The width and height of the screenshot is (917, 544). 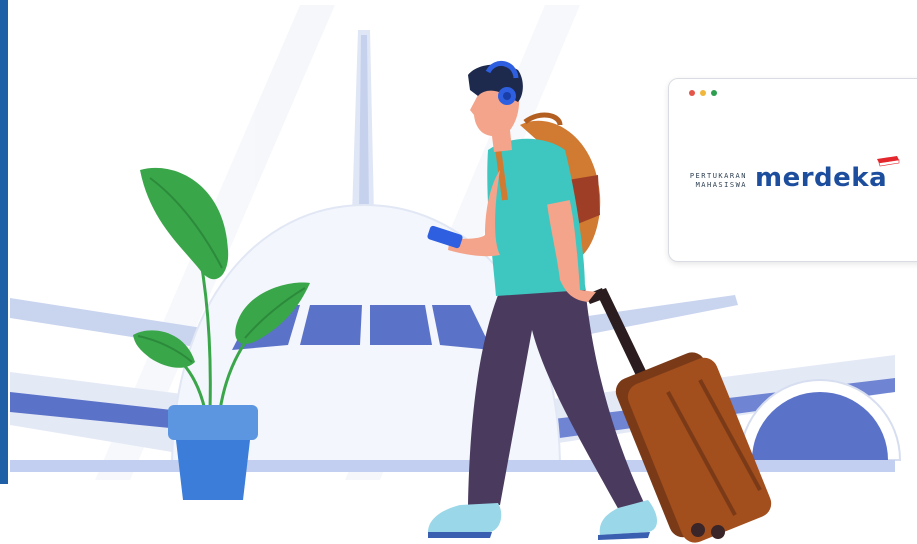 What do you see at coordinates (714, 93) in the screenshot?
I see `green-dot-icon` at bounding box center [714, 93].